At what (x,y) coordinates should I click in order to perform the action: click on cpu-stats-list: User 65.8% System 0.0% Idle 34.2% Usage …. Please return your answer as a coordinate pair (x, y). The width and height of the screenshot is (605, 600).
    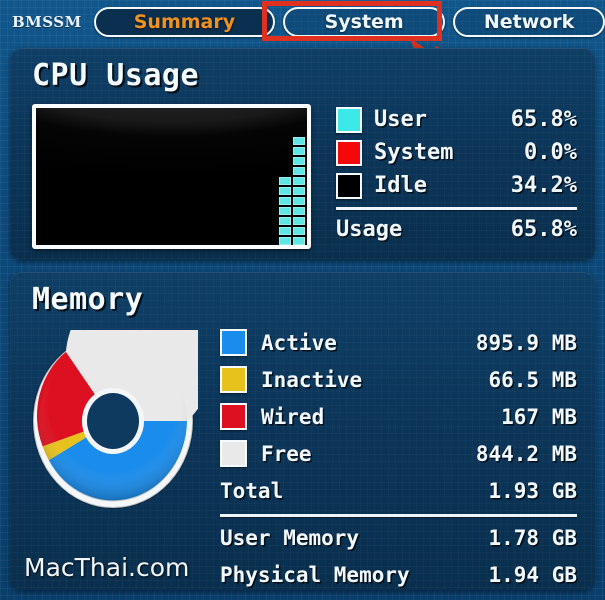
    Looking at the image, I should click on (456, 174).